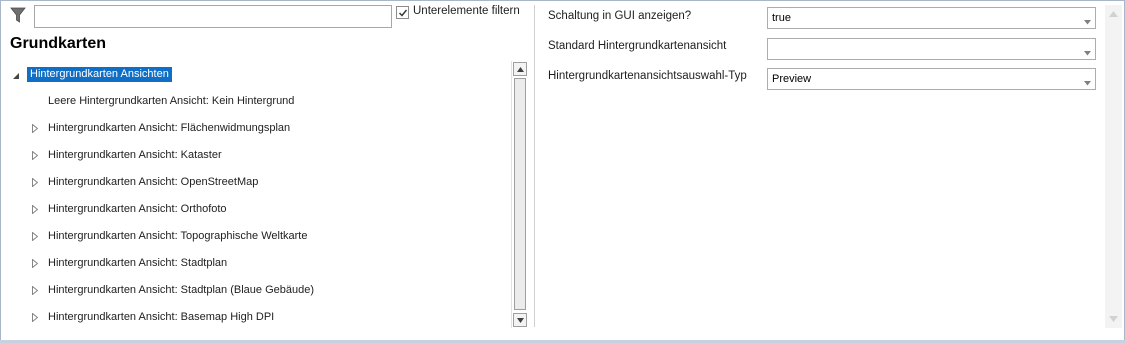 The width and height of the screenshot is (1125, 343). Describe the element at coordinates (99, 74) in the screenshot. I see `tree-root-label: Hintergrundkarten Ansichten` at that location.